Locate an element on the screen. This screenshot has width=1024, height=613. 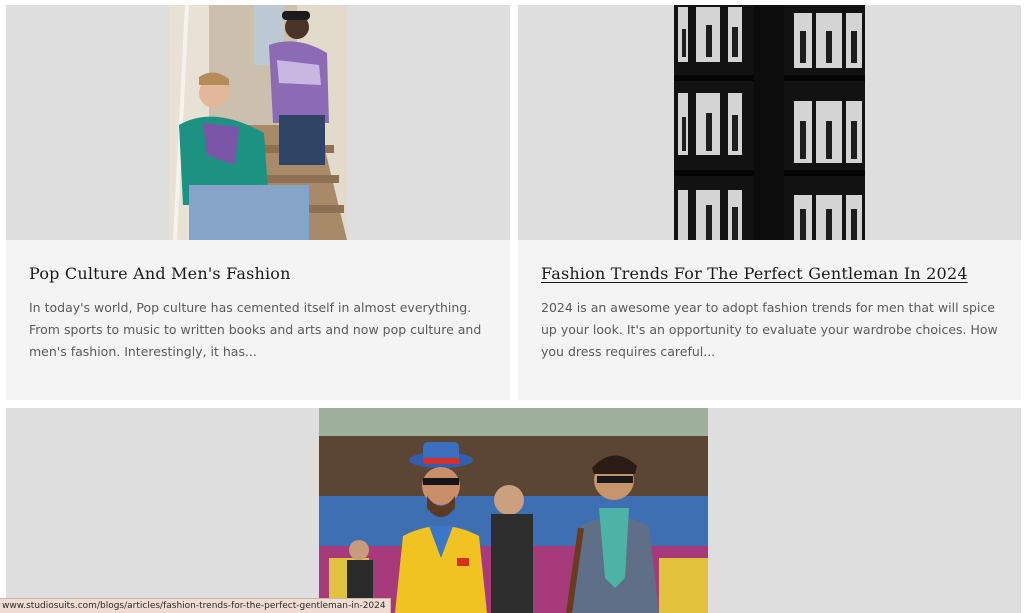
article-image-pop-culture is located at coordinates (258, 122).